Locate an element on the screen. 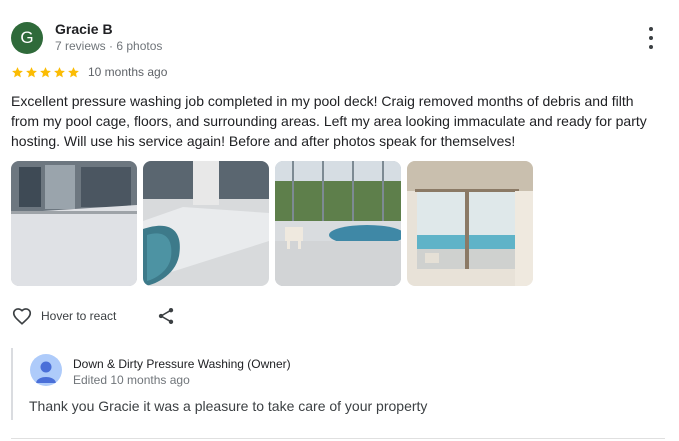  review-time: 10 months ago is located at coordinates (128, 72).